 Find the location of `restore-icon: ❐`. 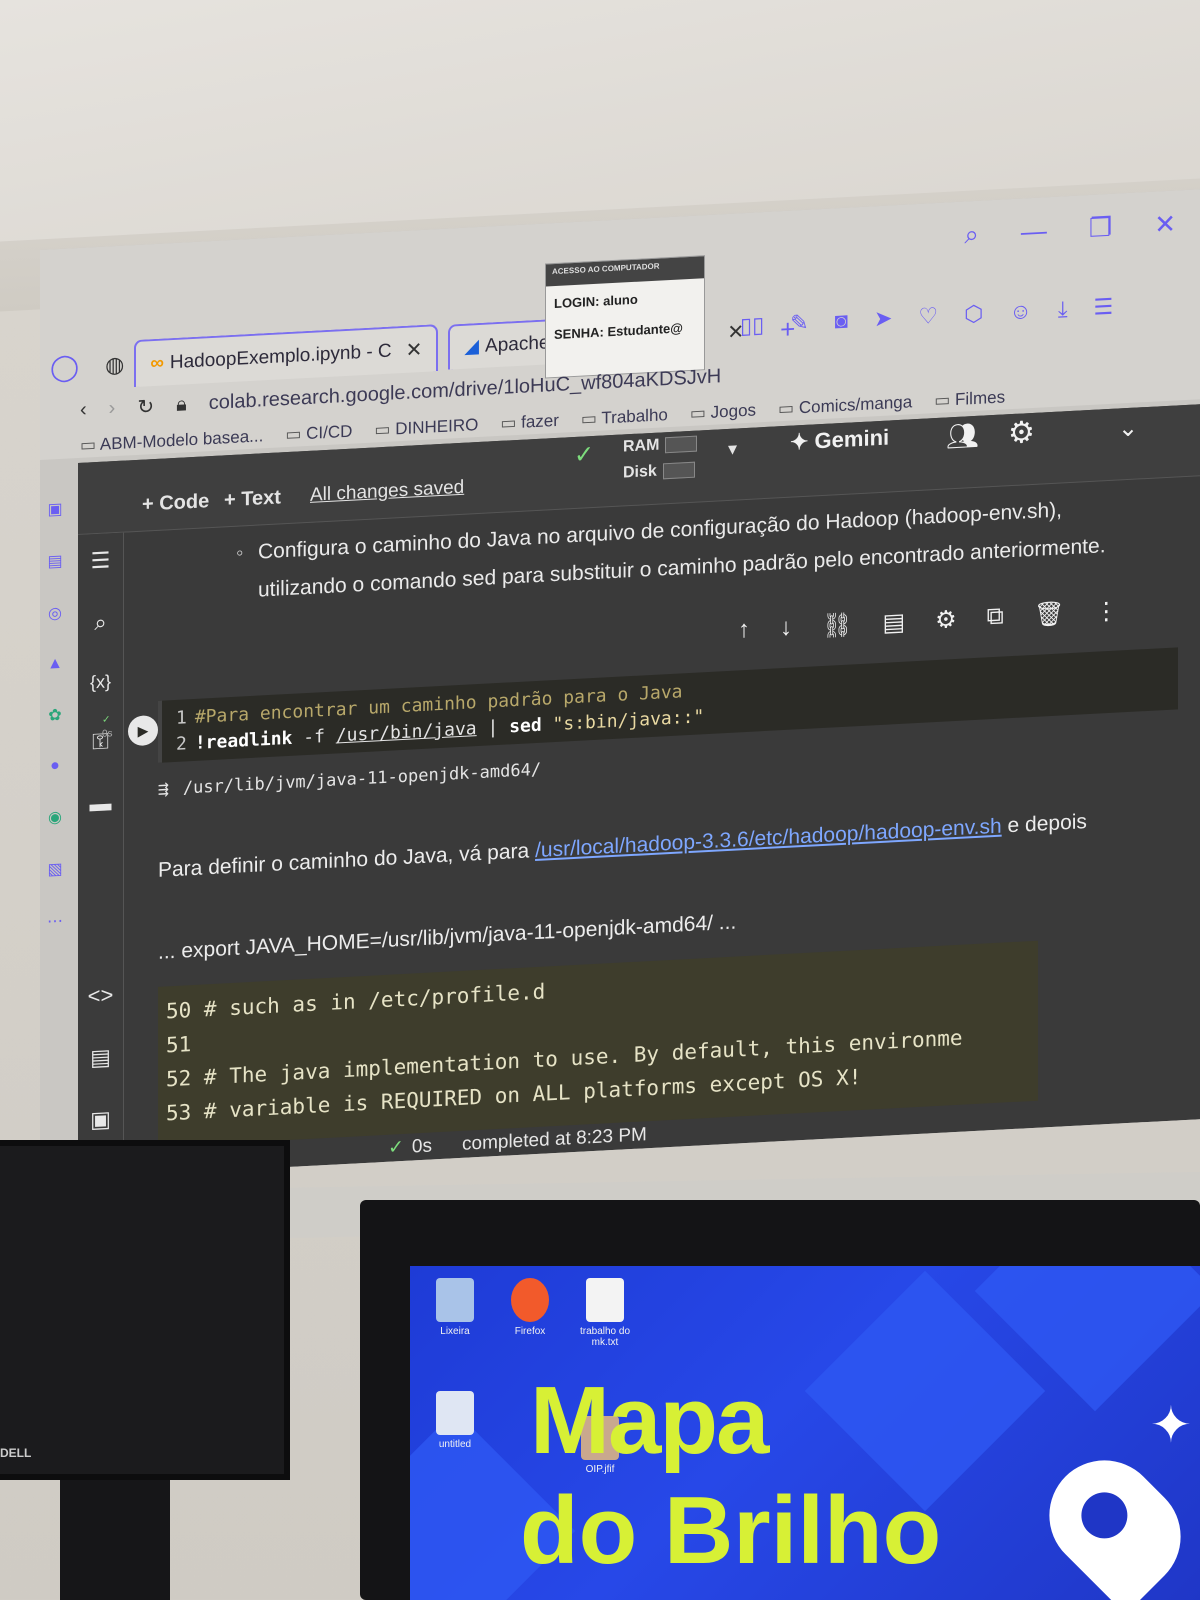

restore-icon: ❐ is located at coordinates (1100, 228).